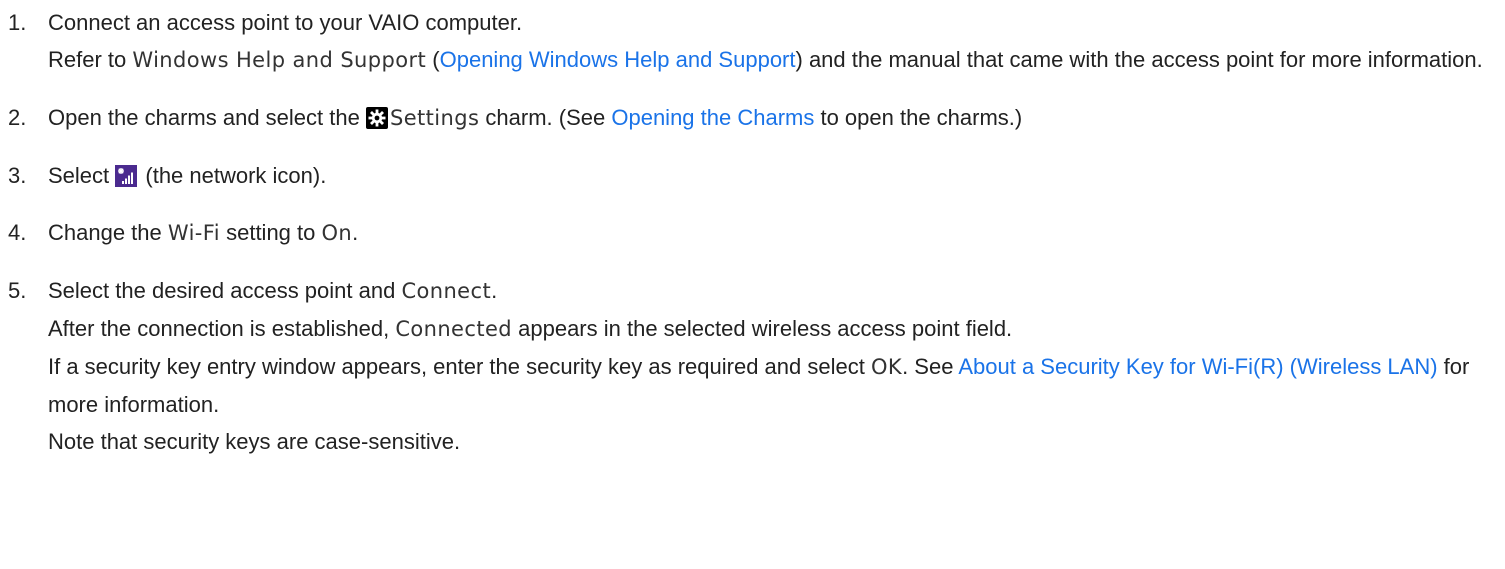  I want to click on step-3: 3. Select (the network icon)., so click(752, 175).